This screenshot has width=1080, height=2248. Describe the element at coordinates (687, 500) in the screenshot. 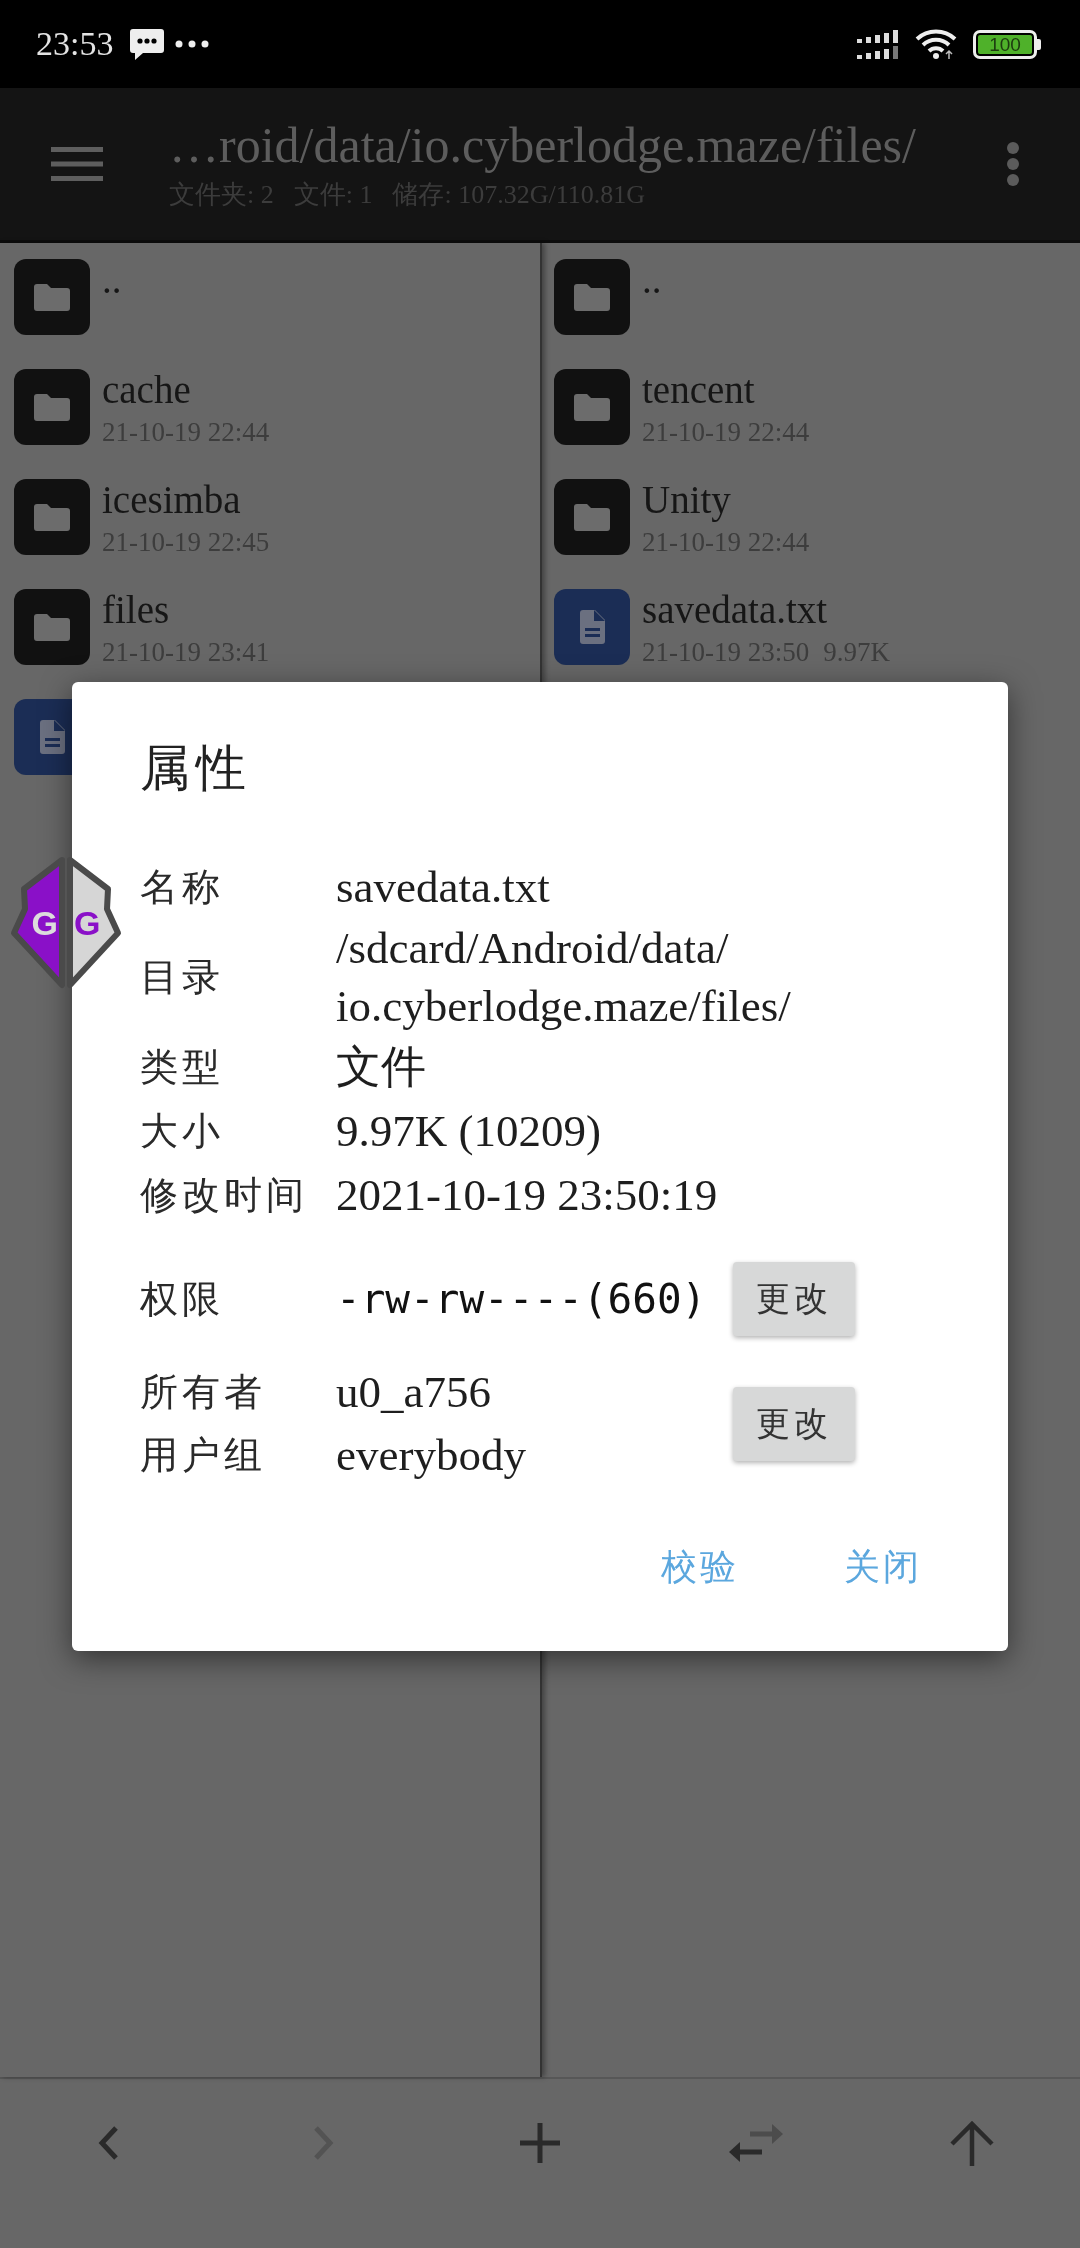

I see `file-name: Unity` at that location.